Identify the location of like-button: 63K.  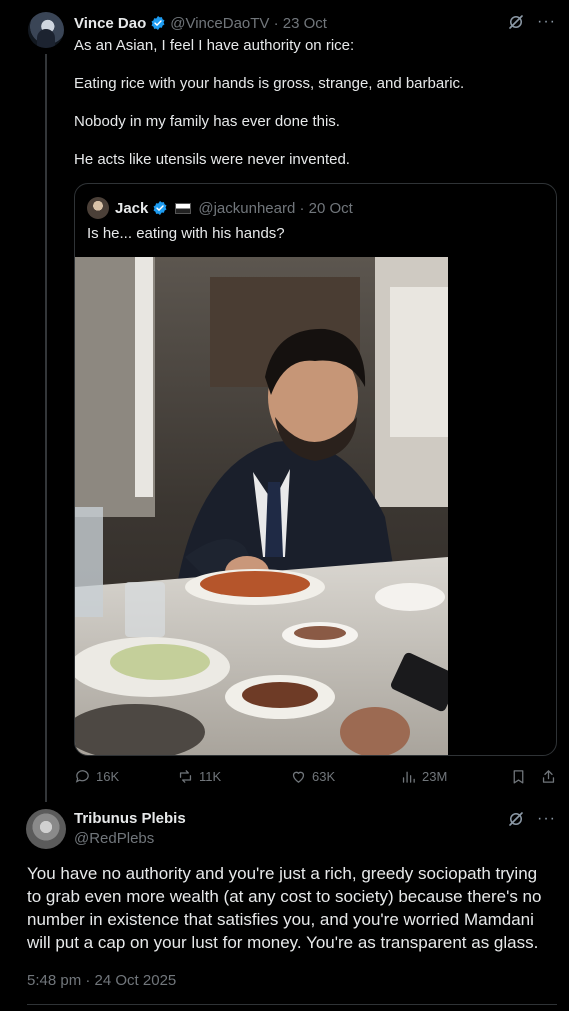
(312, 776).